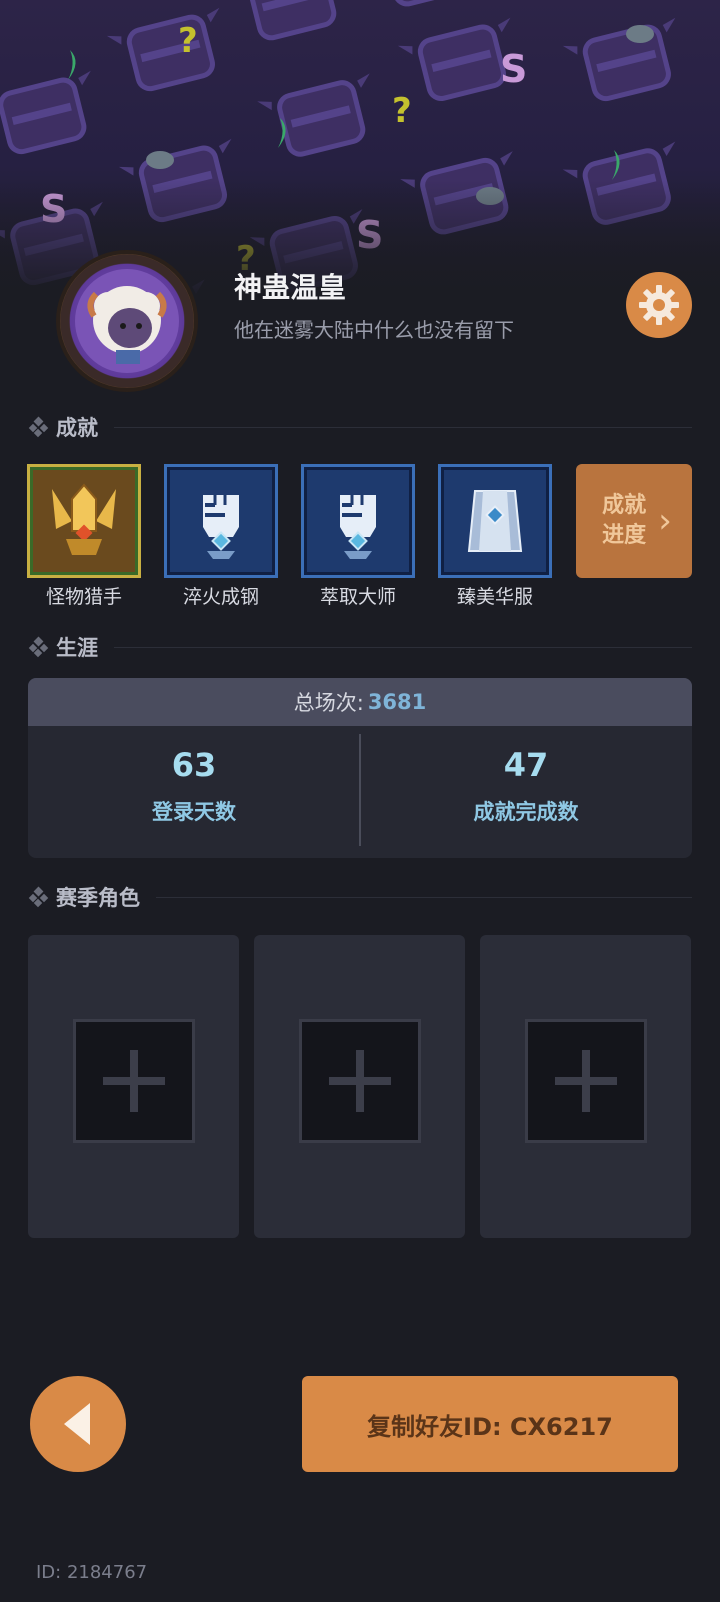 The width and height of the screenshot is (720, 1602). I want to click on achievements-header: 成就, so click(360, 427).